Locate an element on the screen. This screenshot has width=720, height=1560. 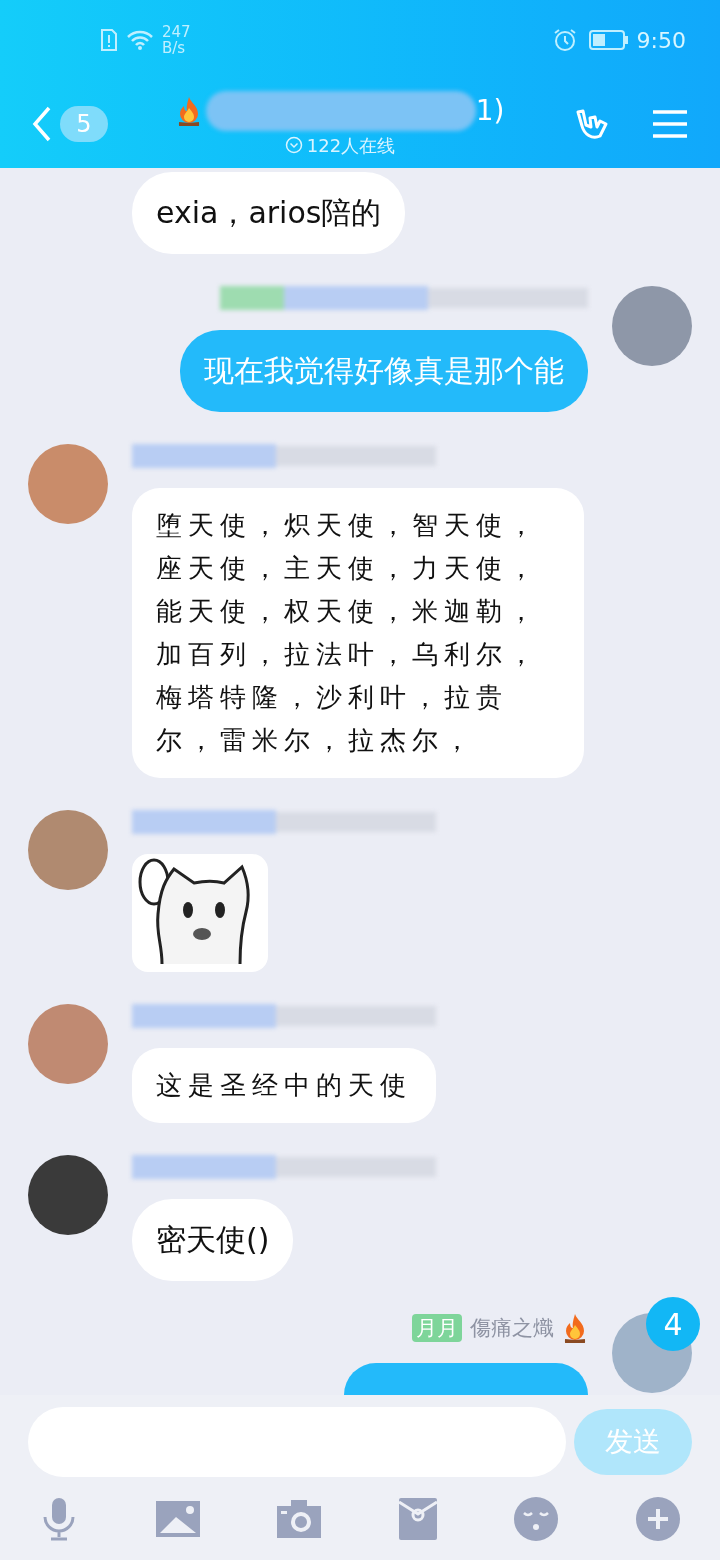
message-bubble: exia，arios陪的 is located at coordinates (269, 213).